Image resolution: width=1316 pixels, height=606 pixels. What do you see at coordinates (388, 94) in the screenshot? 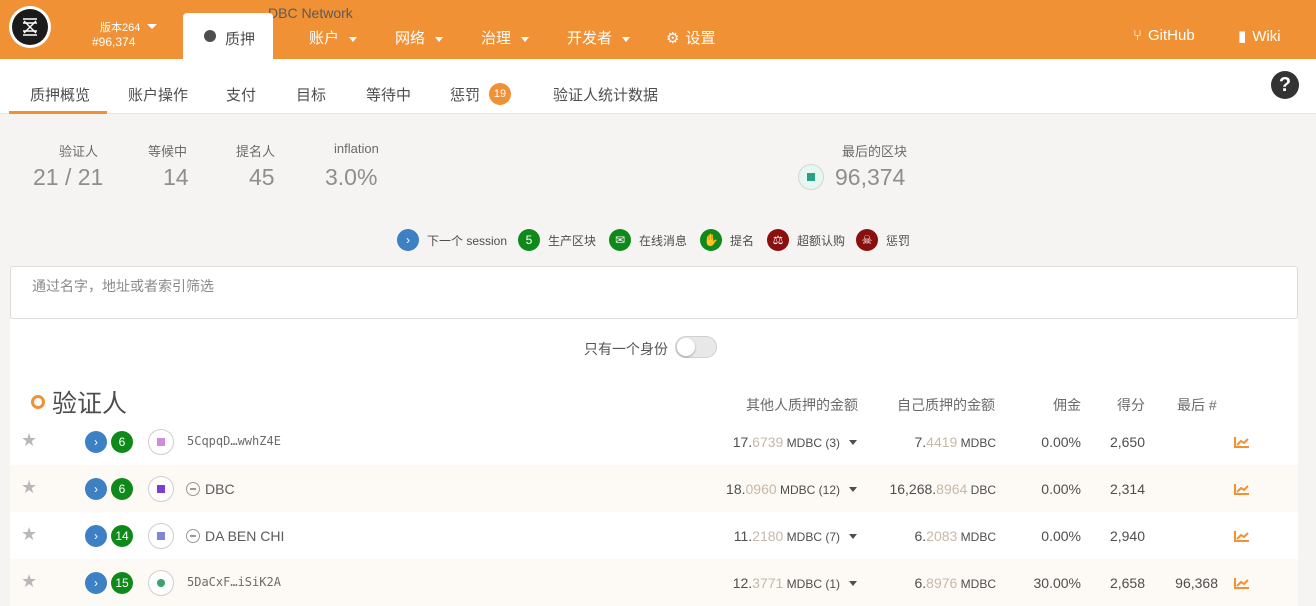
I see `tab-waiting: 等待中` at bounding box center [388, 94].